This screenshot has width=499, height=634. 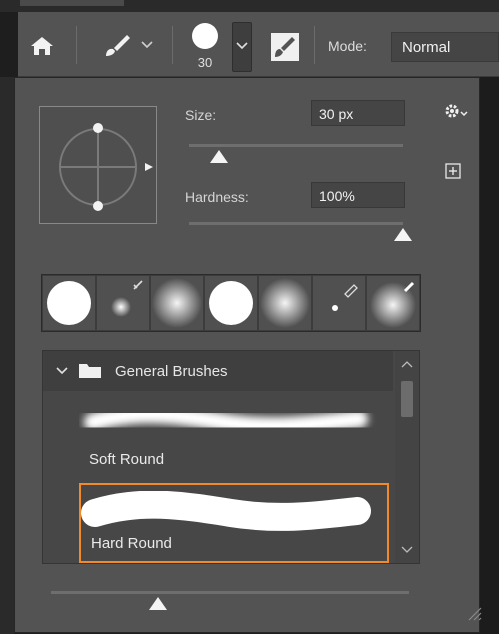 What do you see at coordinates (347, 46) in the screenshot?
I see `mode-label: Mode:` at bounding box center [347, 46].